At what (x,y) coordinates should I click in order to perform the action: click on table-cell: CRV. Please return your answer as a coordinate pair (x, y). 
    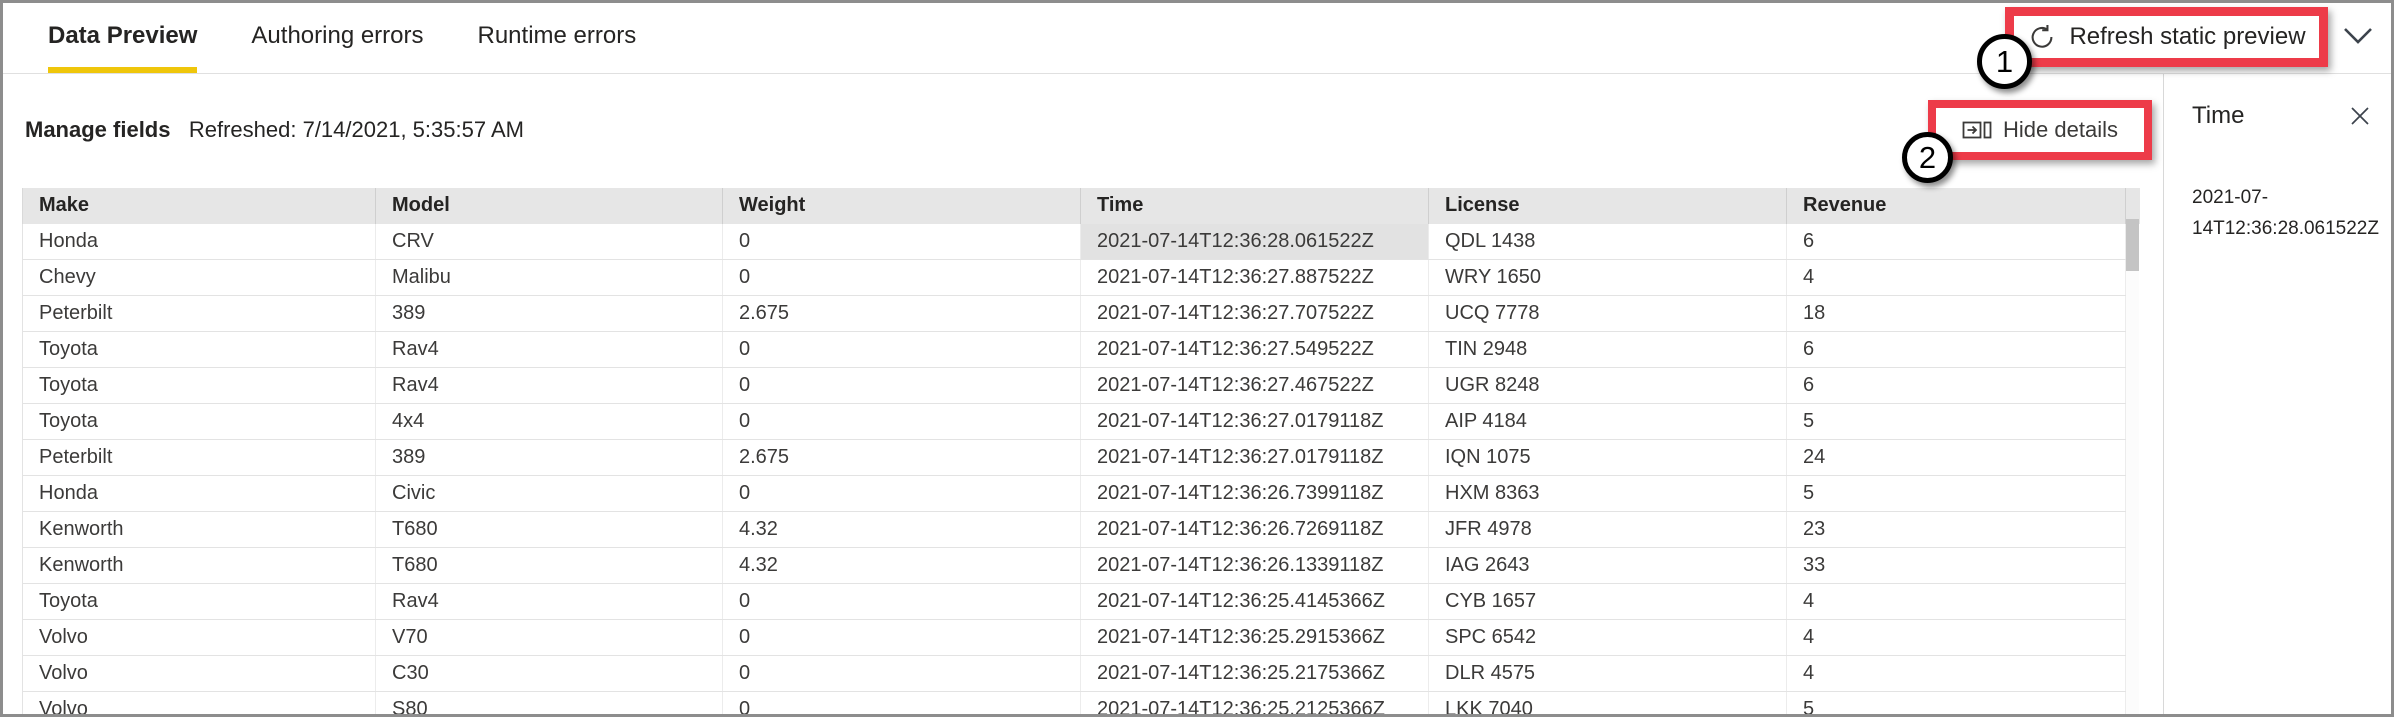
    Looking at the image, I should click on (549, 241).